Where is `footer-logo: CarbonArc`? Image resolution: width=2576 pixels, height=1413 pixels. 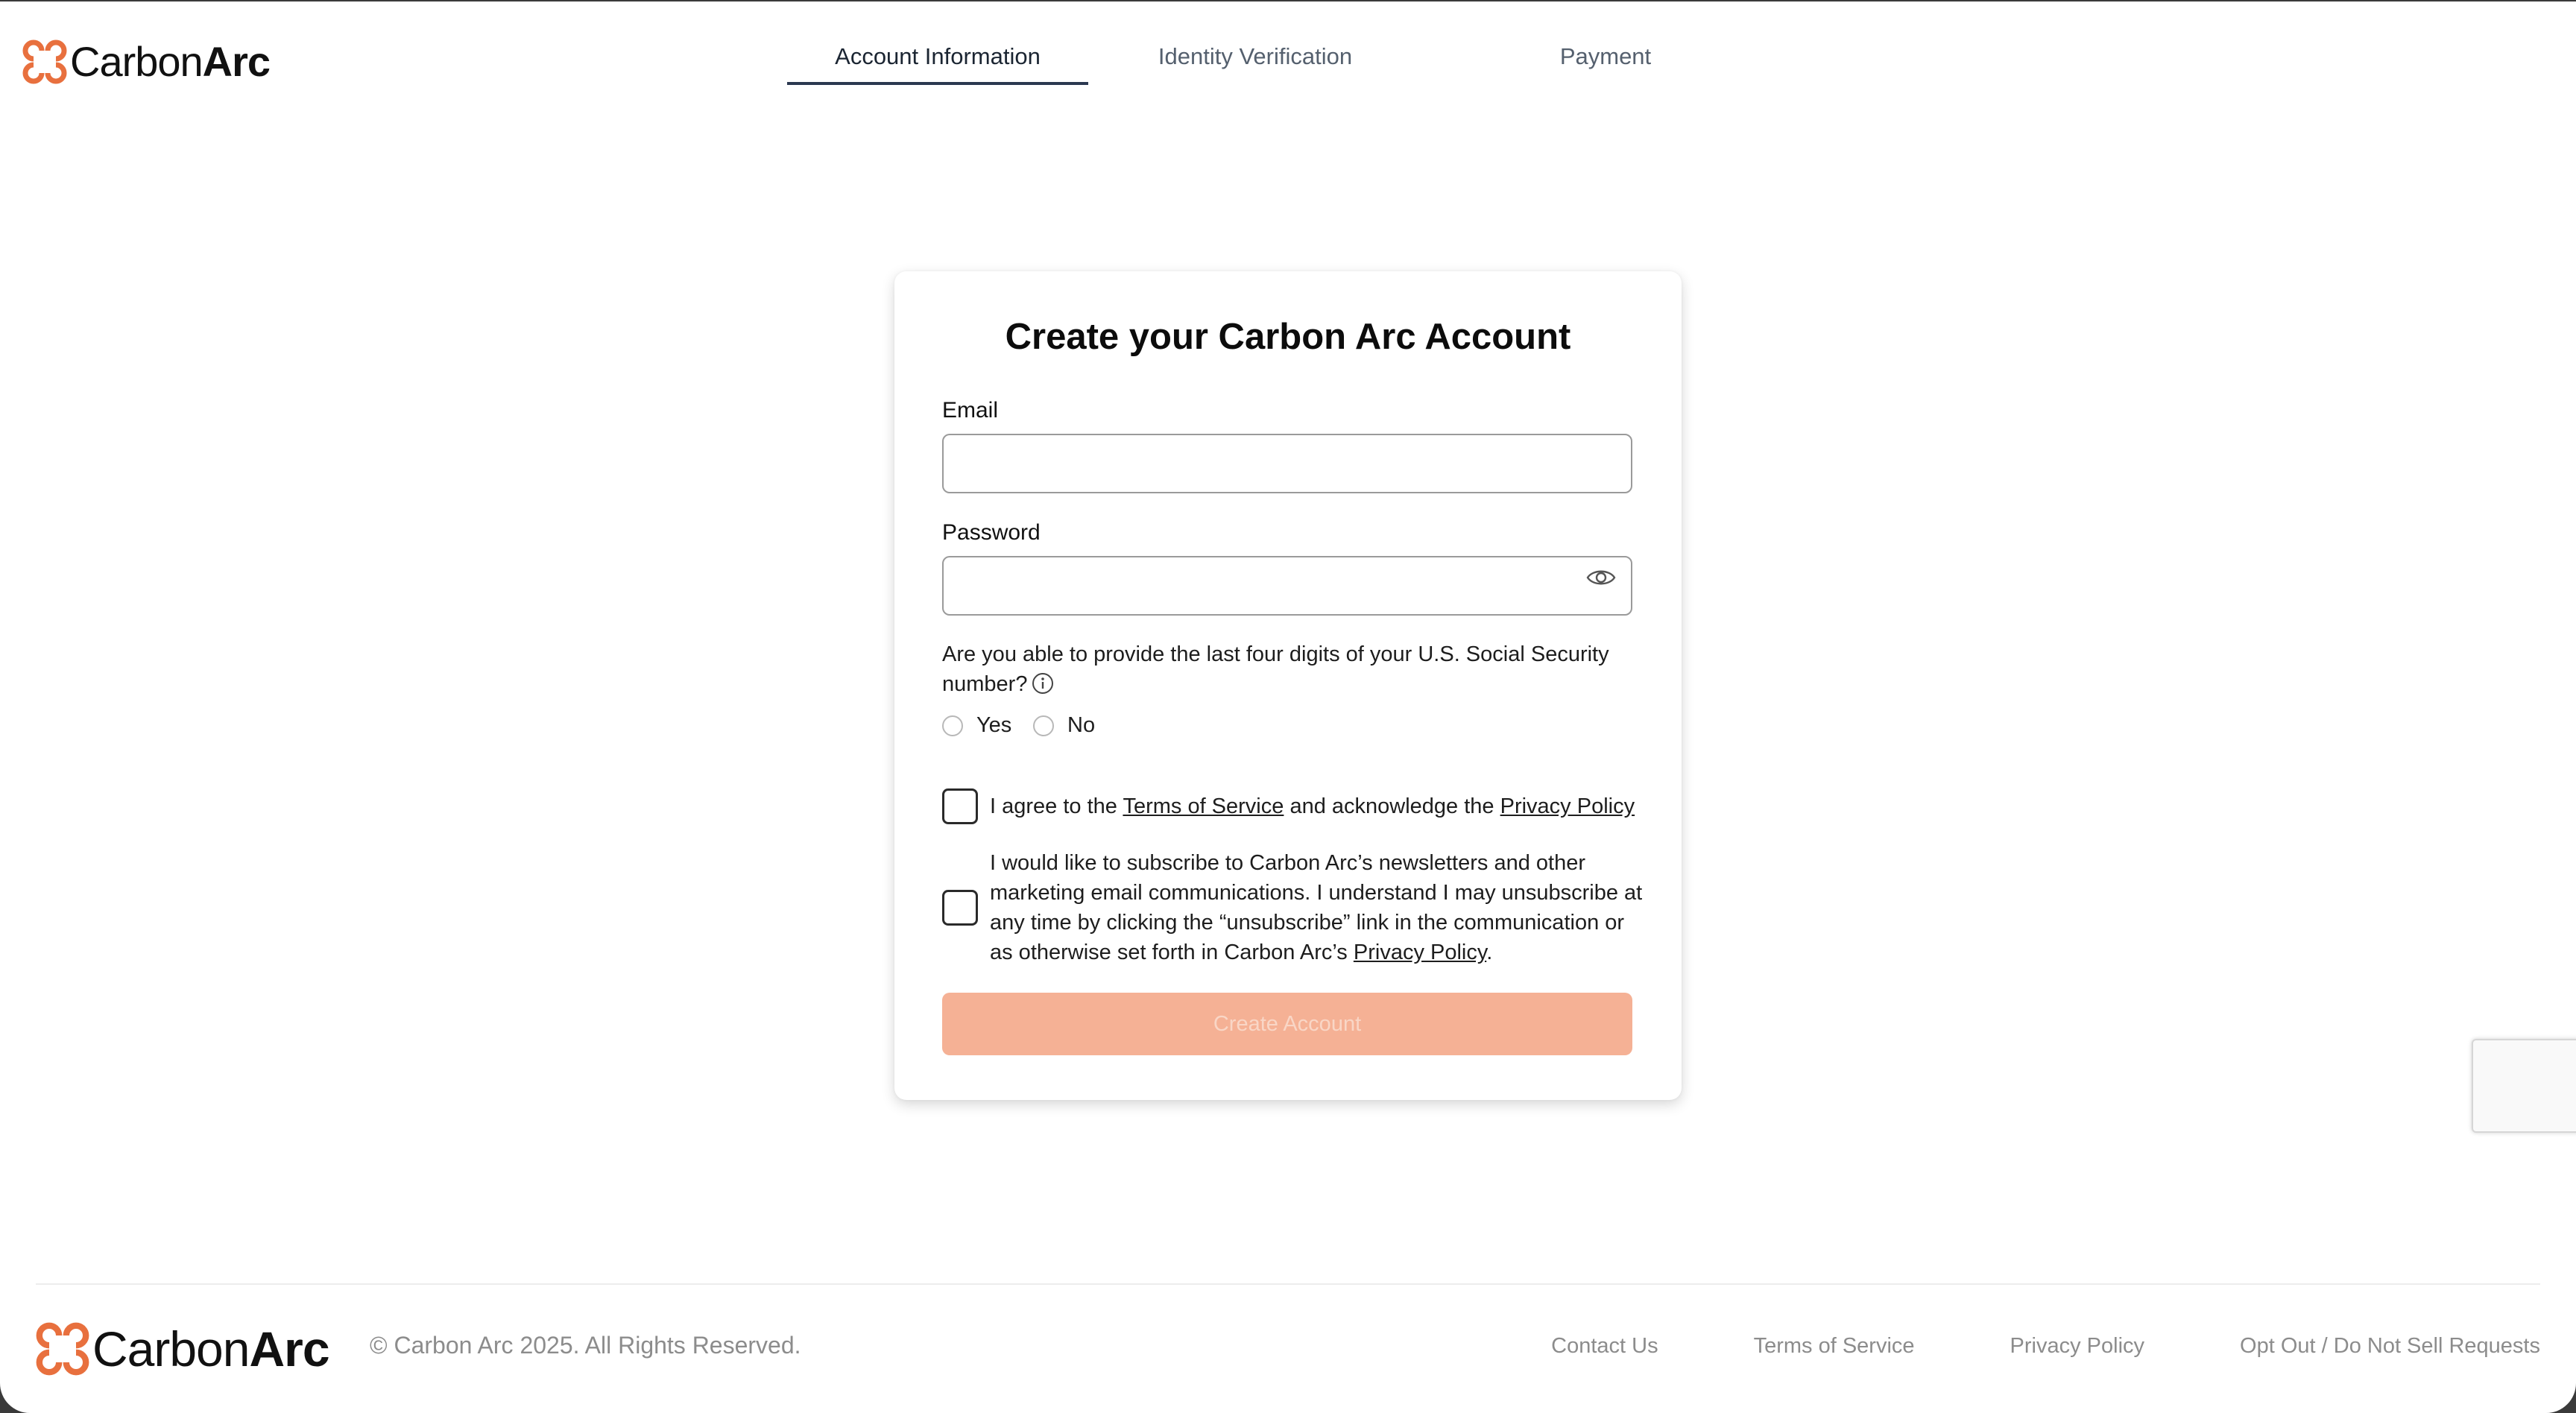
footer-logo: CarbonArc is located at coordinates (183, 1348).